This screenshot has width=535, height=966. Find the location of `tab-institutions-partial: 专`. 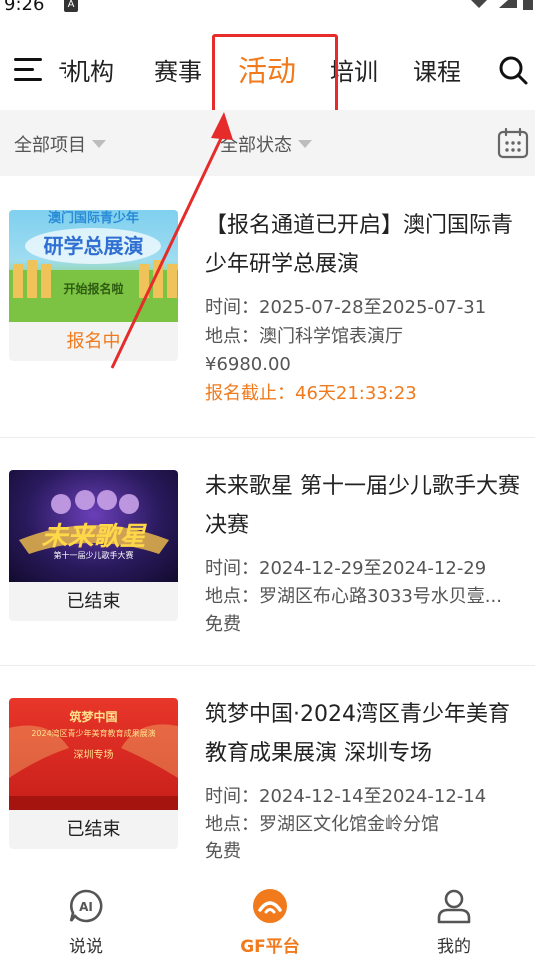

tab-institutions-partial: 专 is located at coordinates (62, 69).